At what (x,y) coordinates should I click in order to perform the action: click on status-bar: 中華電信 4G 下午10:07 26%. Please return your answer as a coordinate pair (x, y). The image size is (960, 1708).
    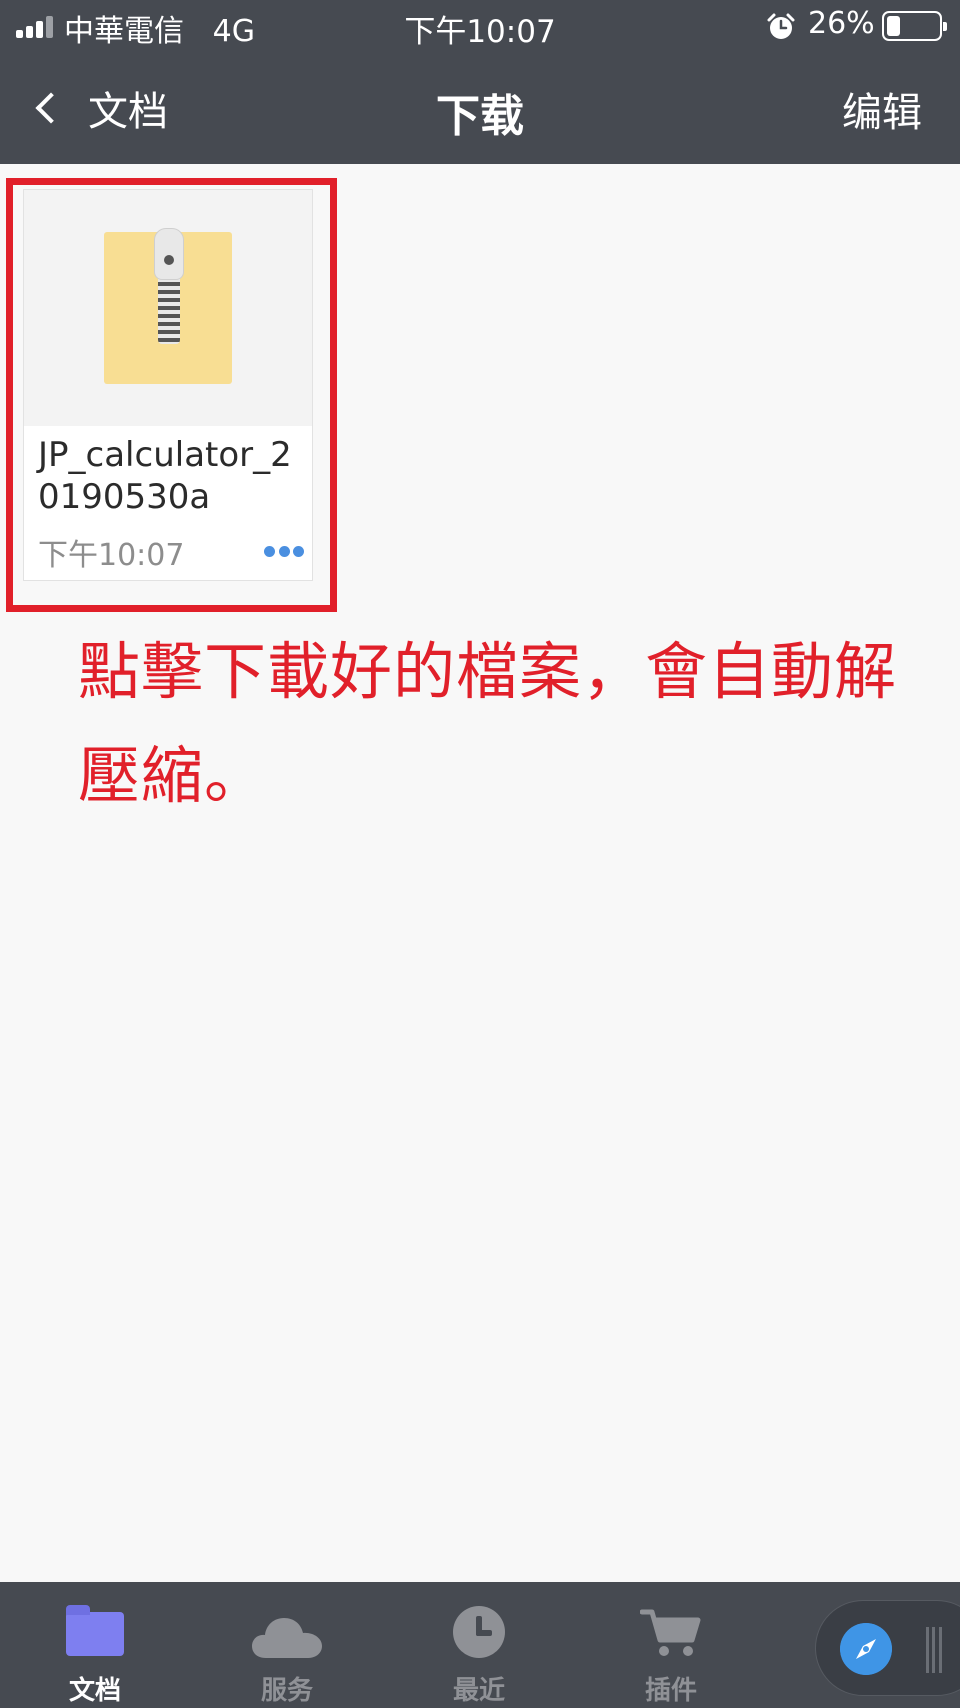
    Looking at the image, I should click on (480, 27).